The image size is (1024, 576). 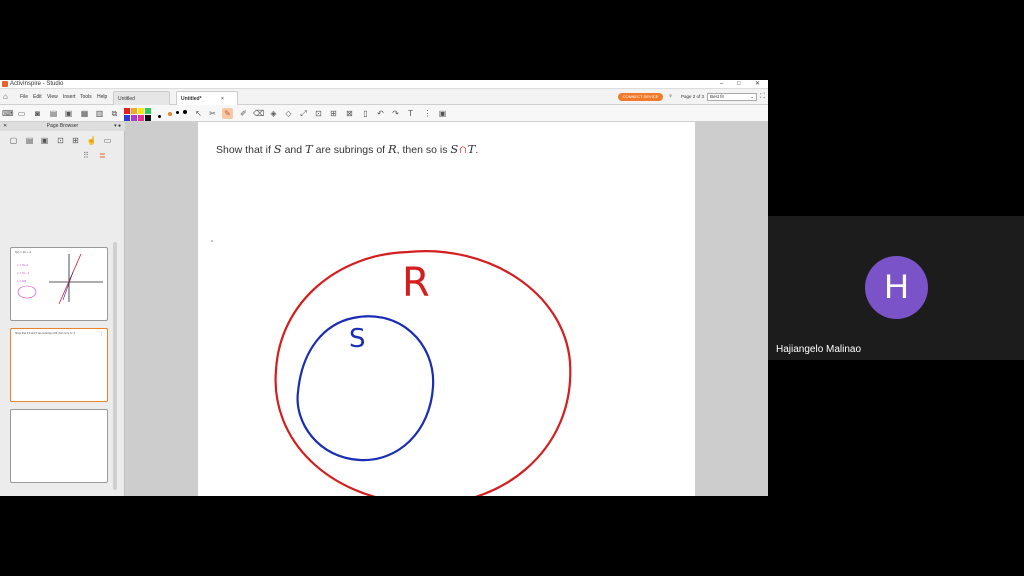 I want to click on participant-name: Hajiangelo Malinao, so click(x=819, y=349).